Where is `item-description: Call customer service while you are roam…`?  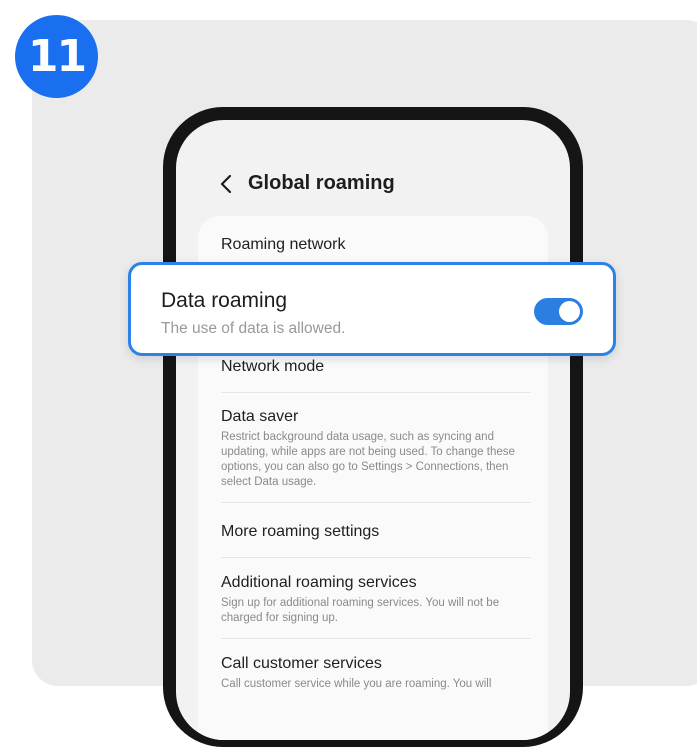 item-description: Call customer service while you are roam… is located at coordinates (356, 684).